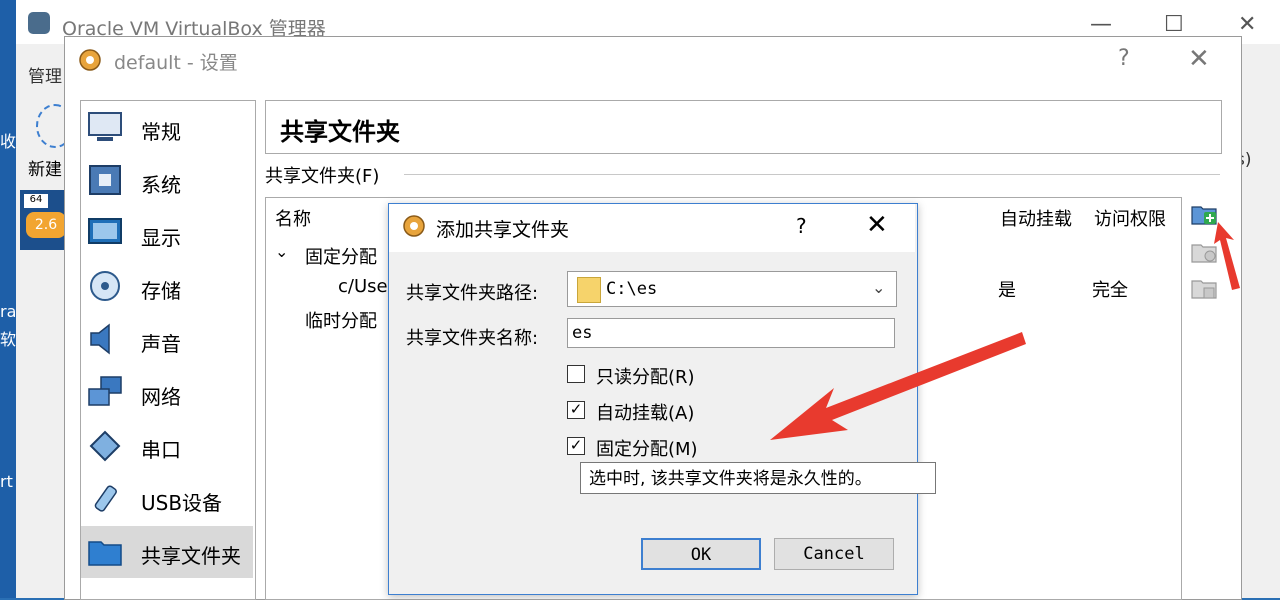 Image resolution: width=1280 pixels, height=600 pixels. I want to click on column-header-automount: 自动挂载, so click(1036, 218).